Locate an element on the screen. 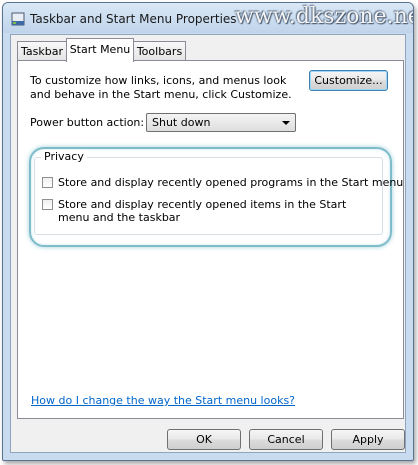 This screenshot has height=465, width=418. recent-programs-checkbox is located at coordinates (47, 182).